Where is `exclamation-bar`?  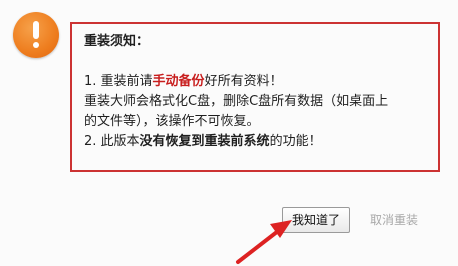 exclamation-bar is located at coordinates (36, 30).